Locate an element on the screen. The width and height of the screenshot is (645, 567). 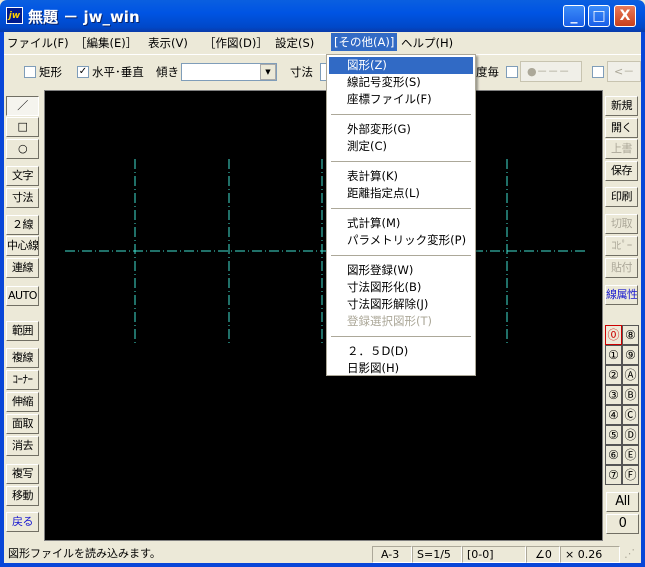
layer-button: ⑤ is located at coordinates (613, 435).